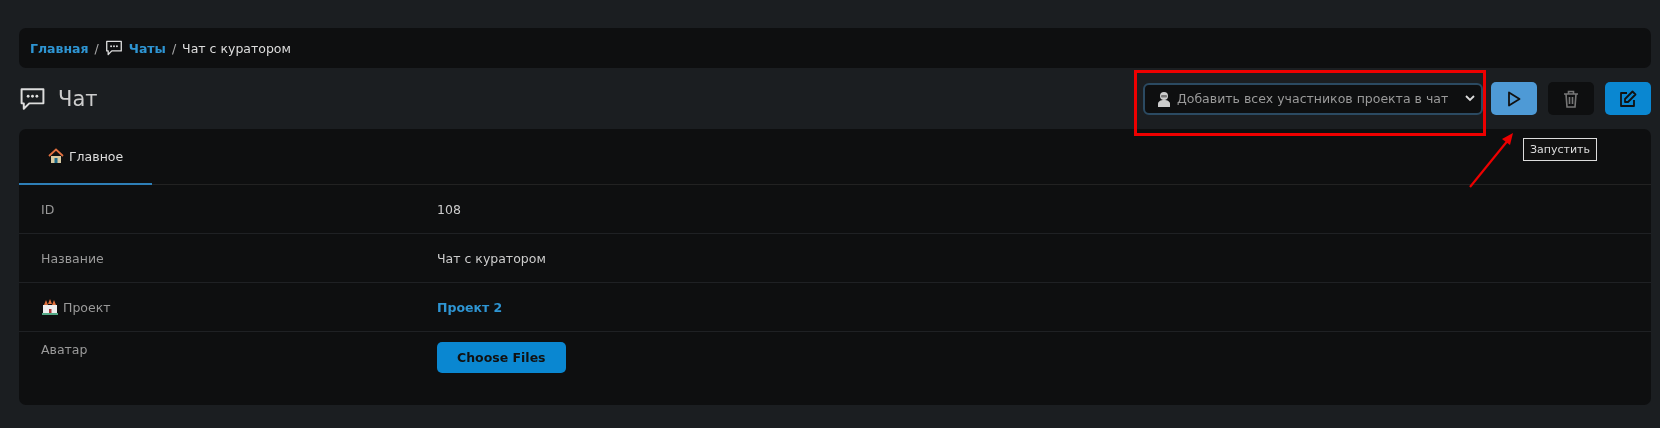  What do you see at coordinates (147, 48) in the screenshot?
I see `breadcrumb-link: Чаты` at bounding box center [147, 48].